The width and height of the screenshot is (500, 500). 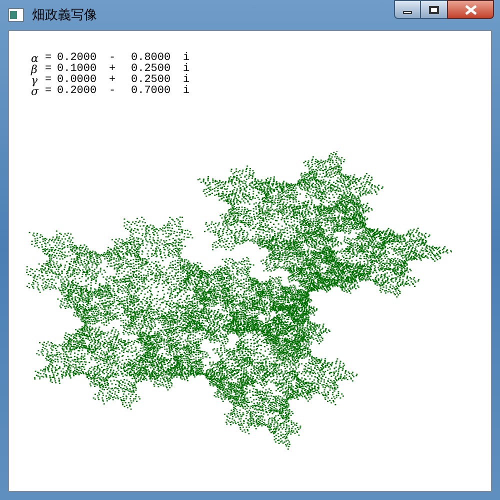 I want to click on close-icon, so click(x=470, y=9).